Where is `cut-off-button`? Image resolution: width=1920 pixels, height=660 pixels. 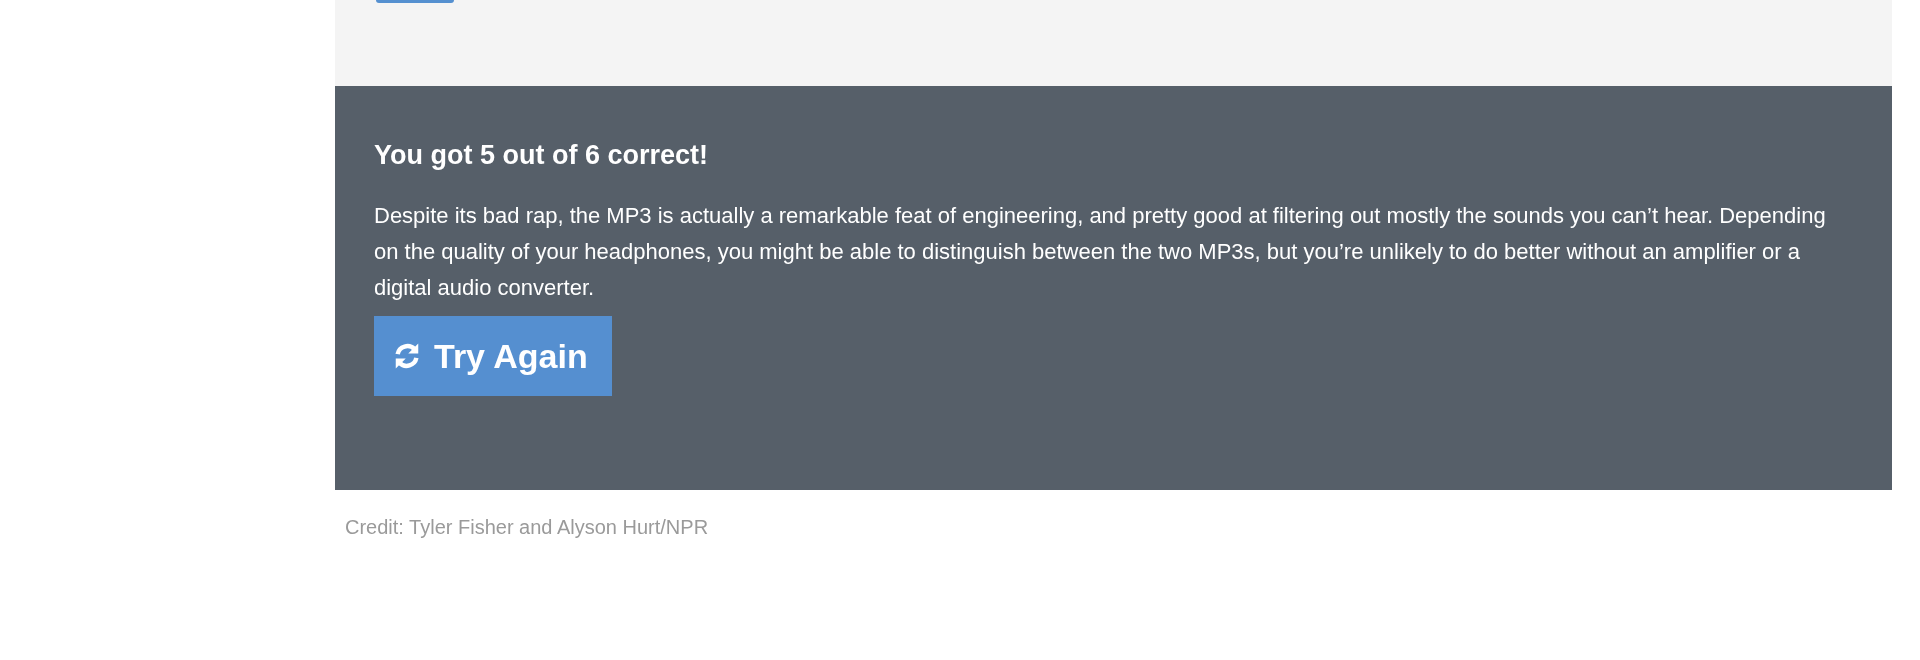
cut-off-button is located at coordinates (415, 1).